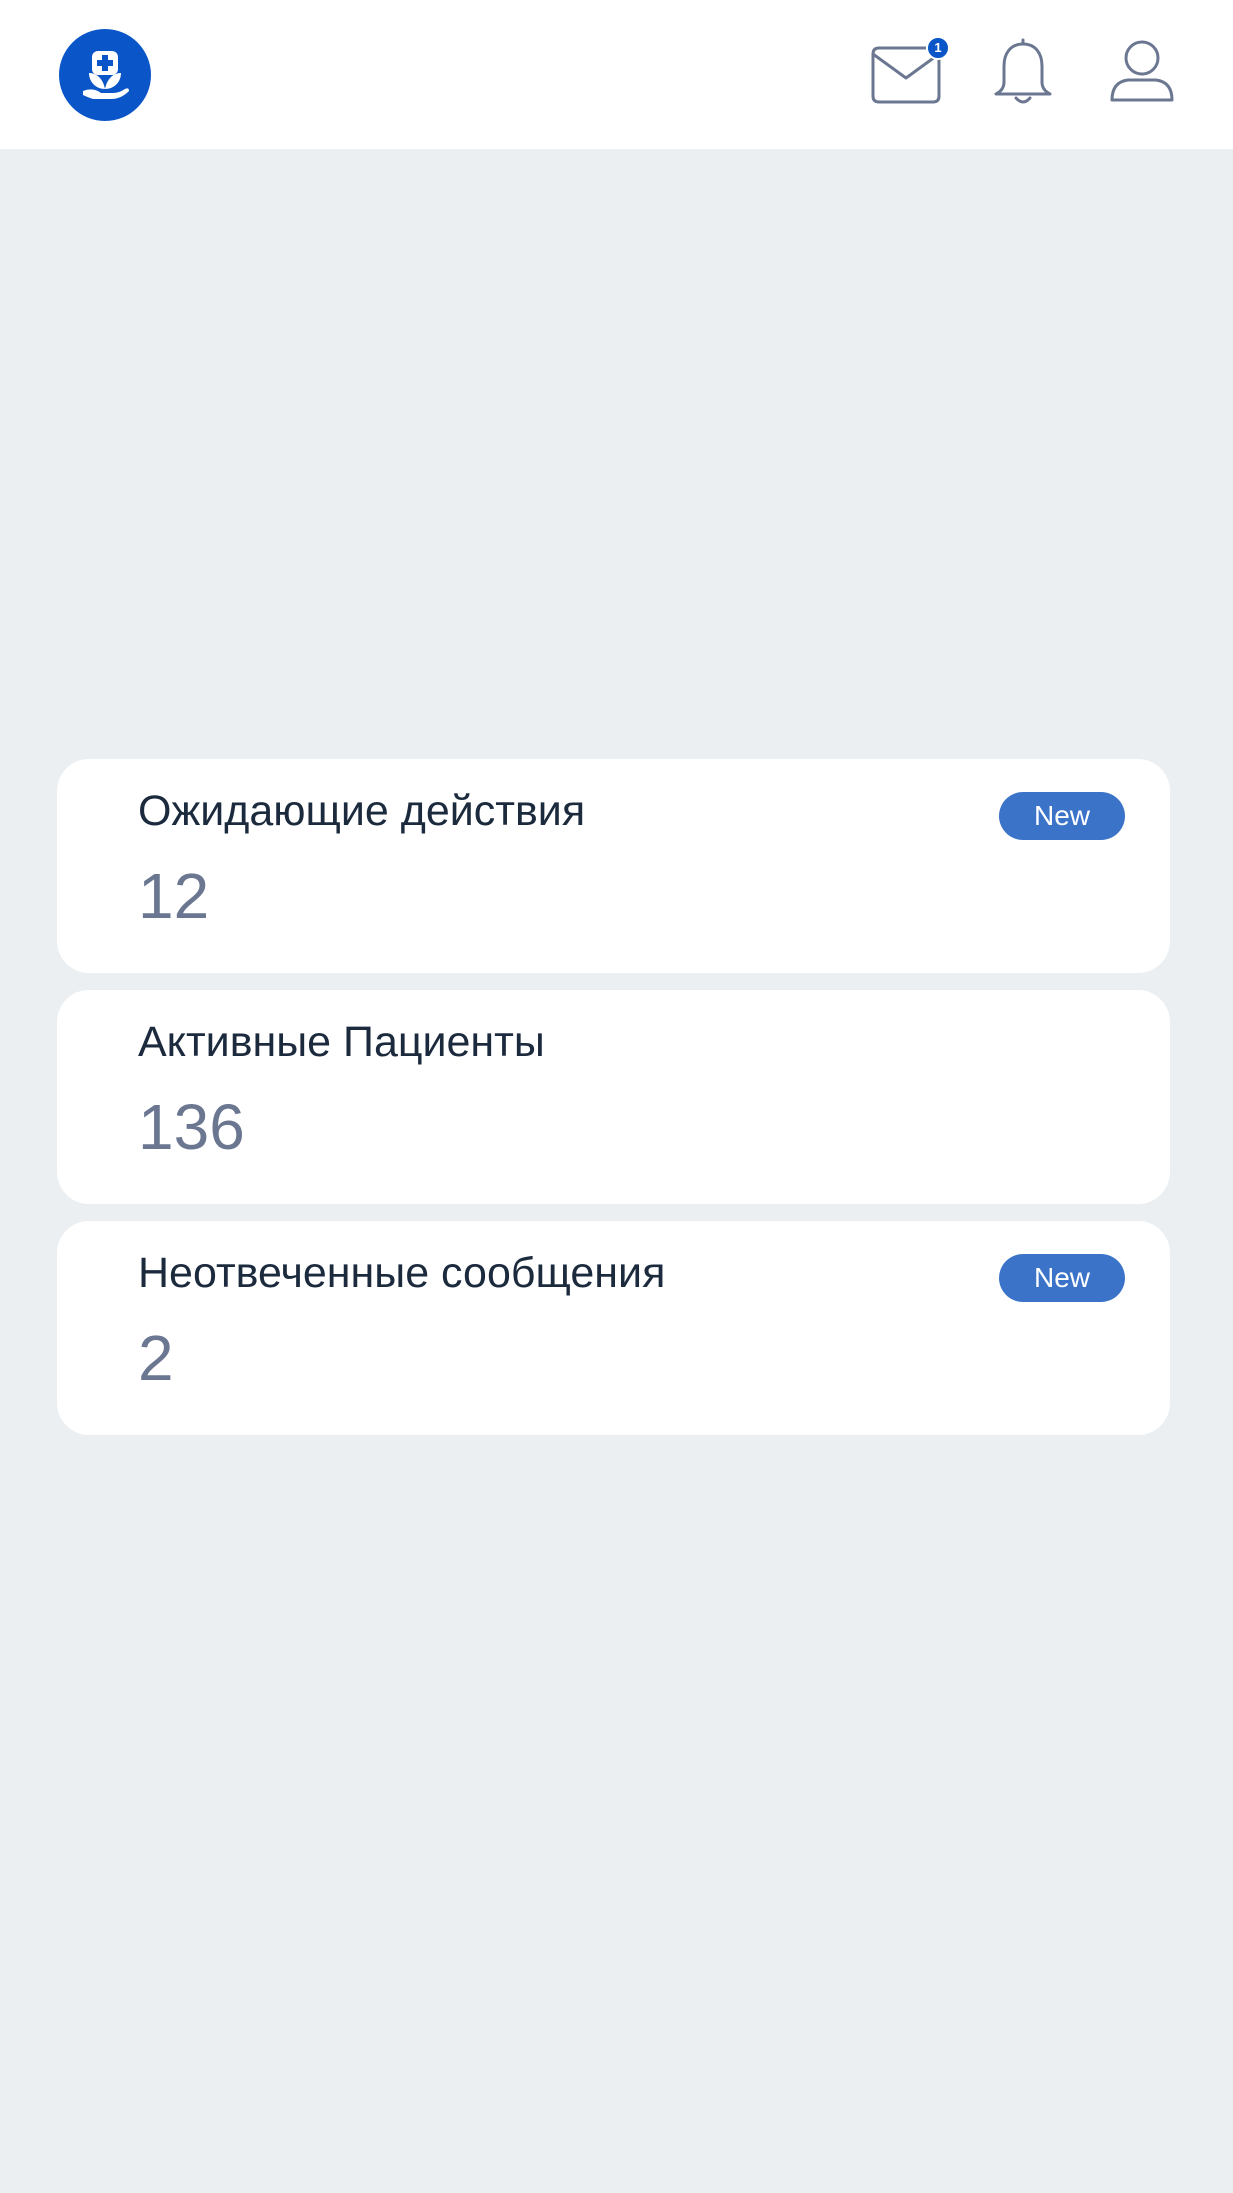 The width and height of the screenshot is (1233, 2193). Describe the element at coordinates (402, 1273) in the screenshot. I see `card-title: Неотвеченные сообщения` at that location.